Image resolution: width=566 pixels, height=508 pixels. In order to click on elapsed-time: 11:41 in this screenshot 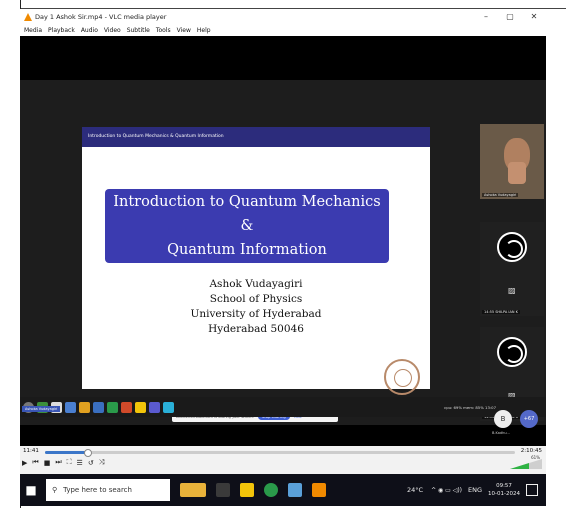, I will do `click(31, 451)`.